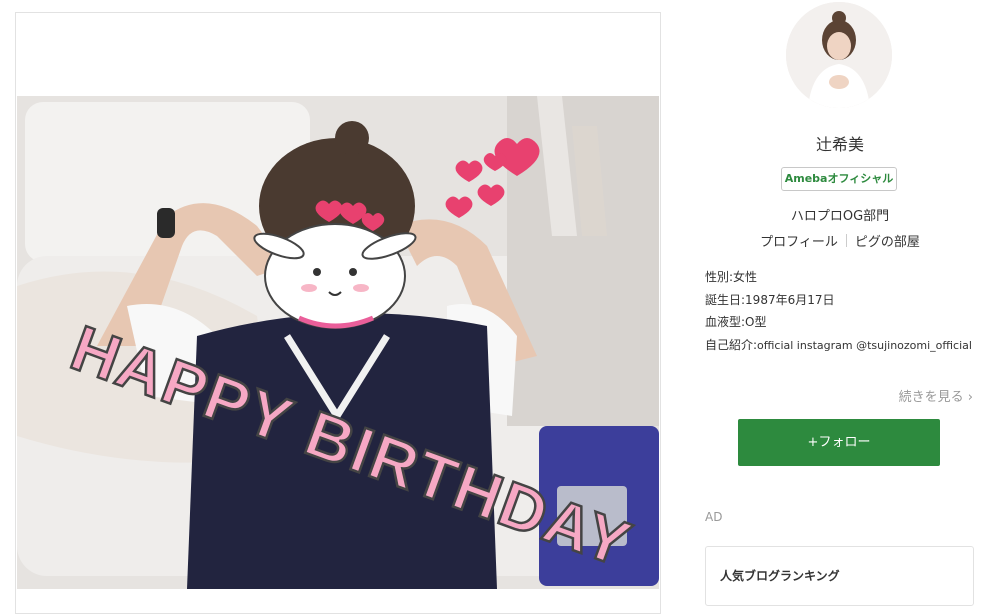 The height and width of the screenshot is (614, 999). What do you see at coordinates (841, 300) in the screenshot?
I see `birthday-row: 誕生日:1987年6月17日` at bounding box center [841, 300].